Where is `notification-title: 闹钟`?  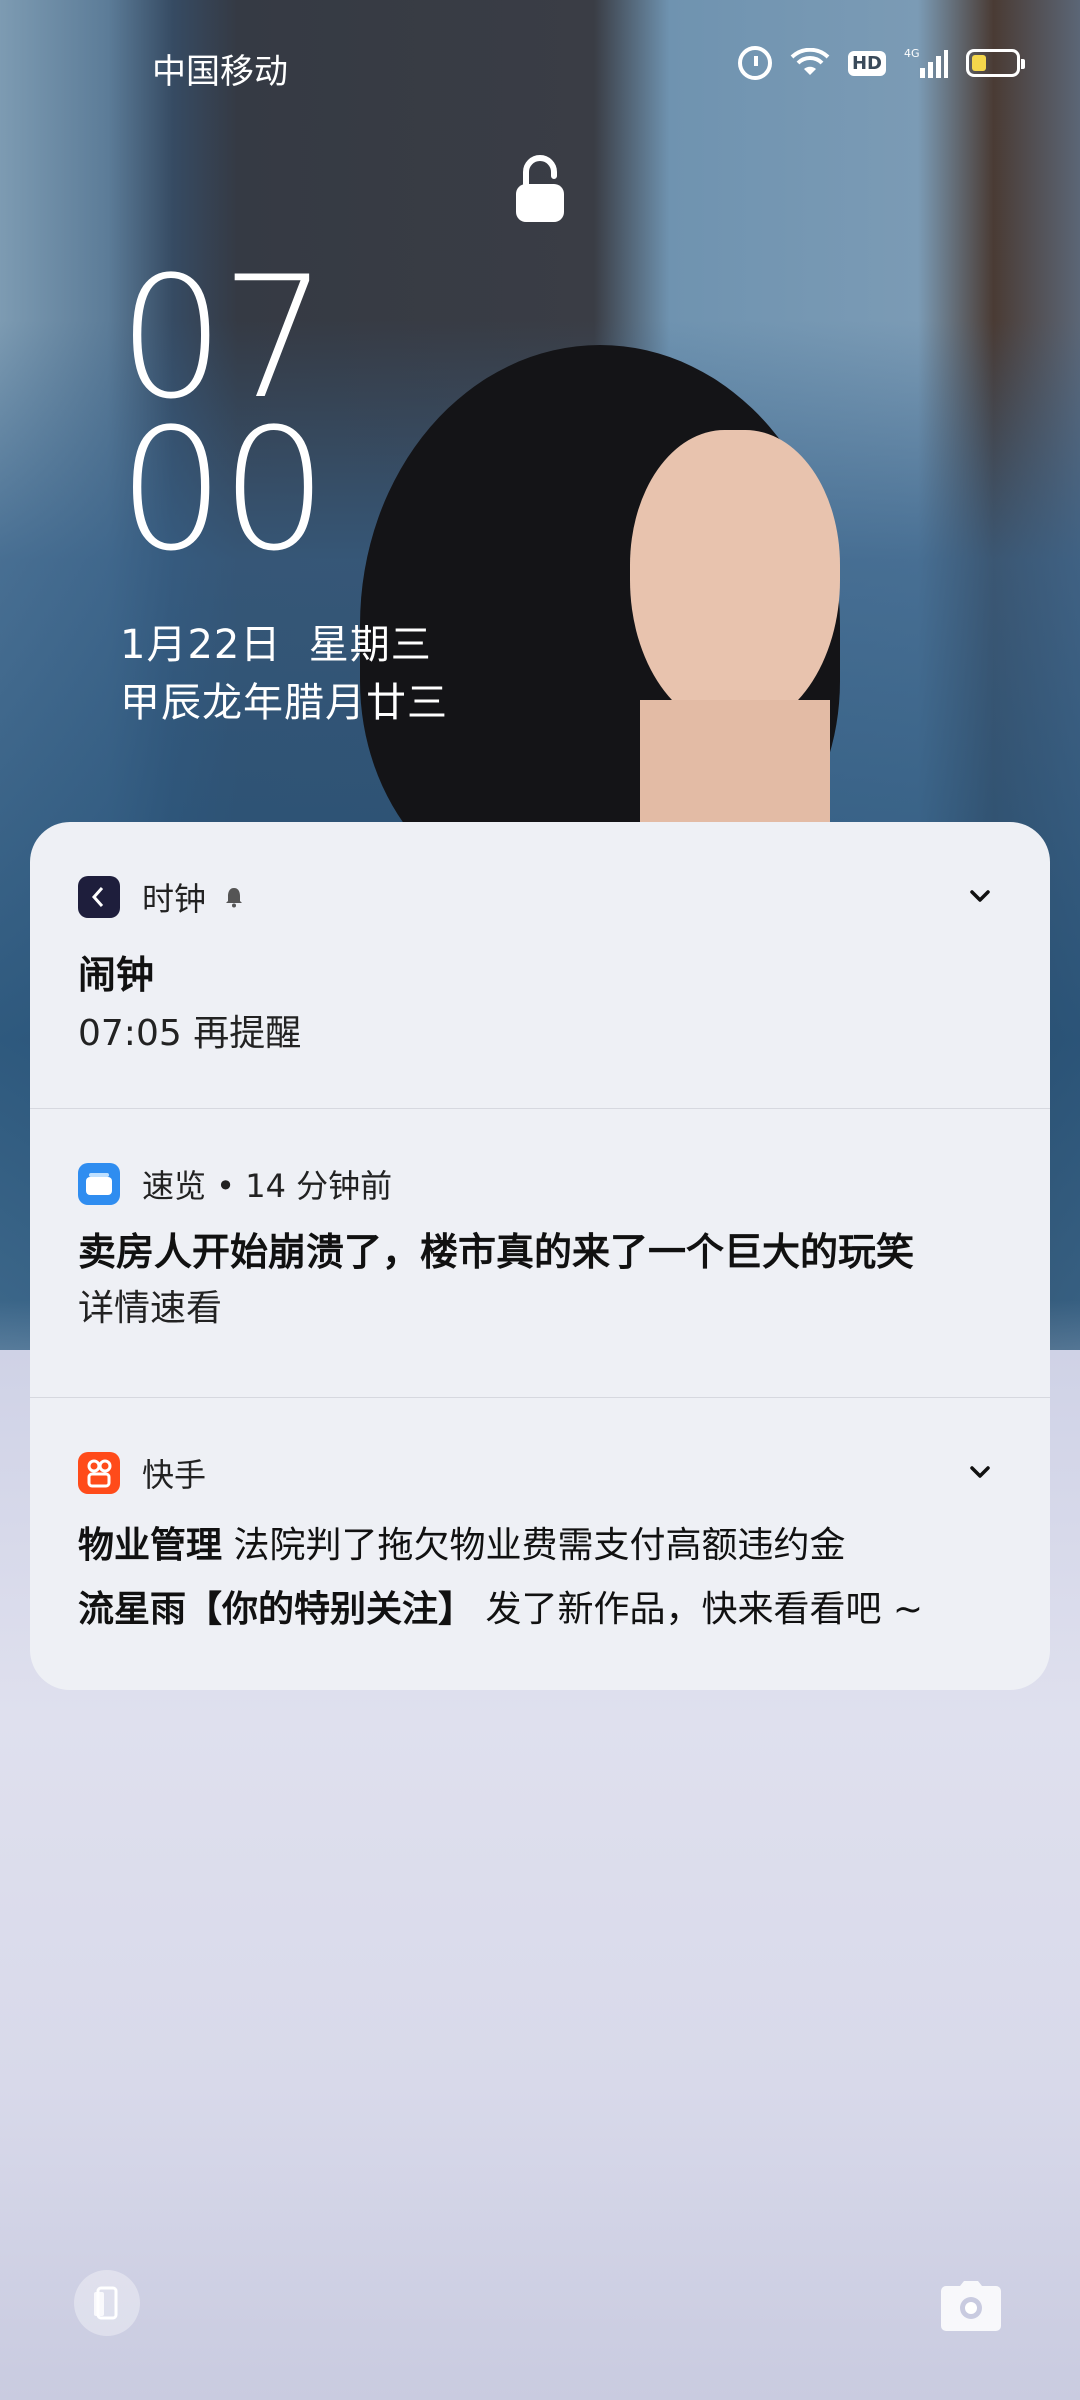 notification-title: 闹钟 is located at coordinates (116, 975).